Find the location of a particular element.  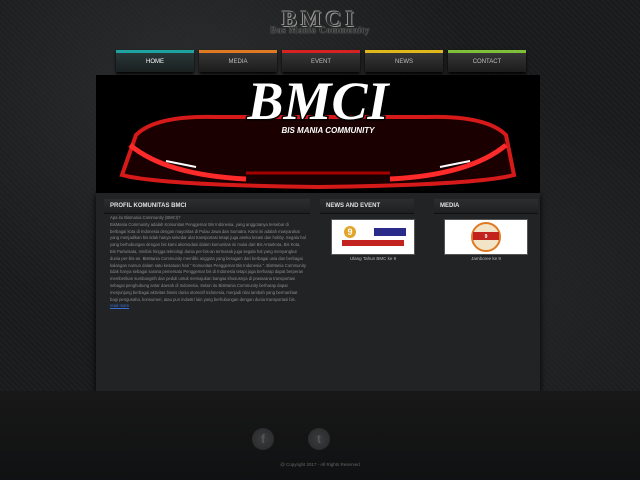

nav-home-label: HOME is located at coordinates (155, 62).